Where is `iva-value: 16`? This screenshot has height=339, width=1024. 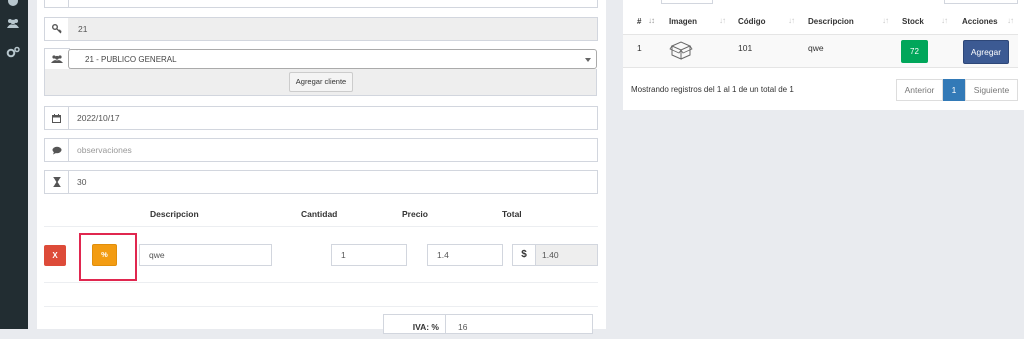 iva-value: 16 is located at coordinates (463, 327).